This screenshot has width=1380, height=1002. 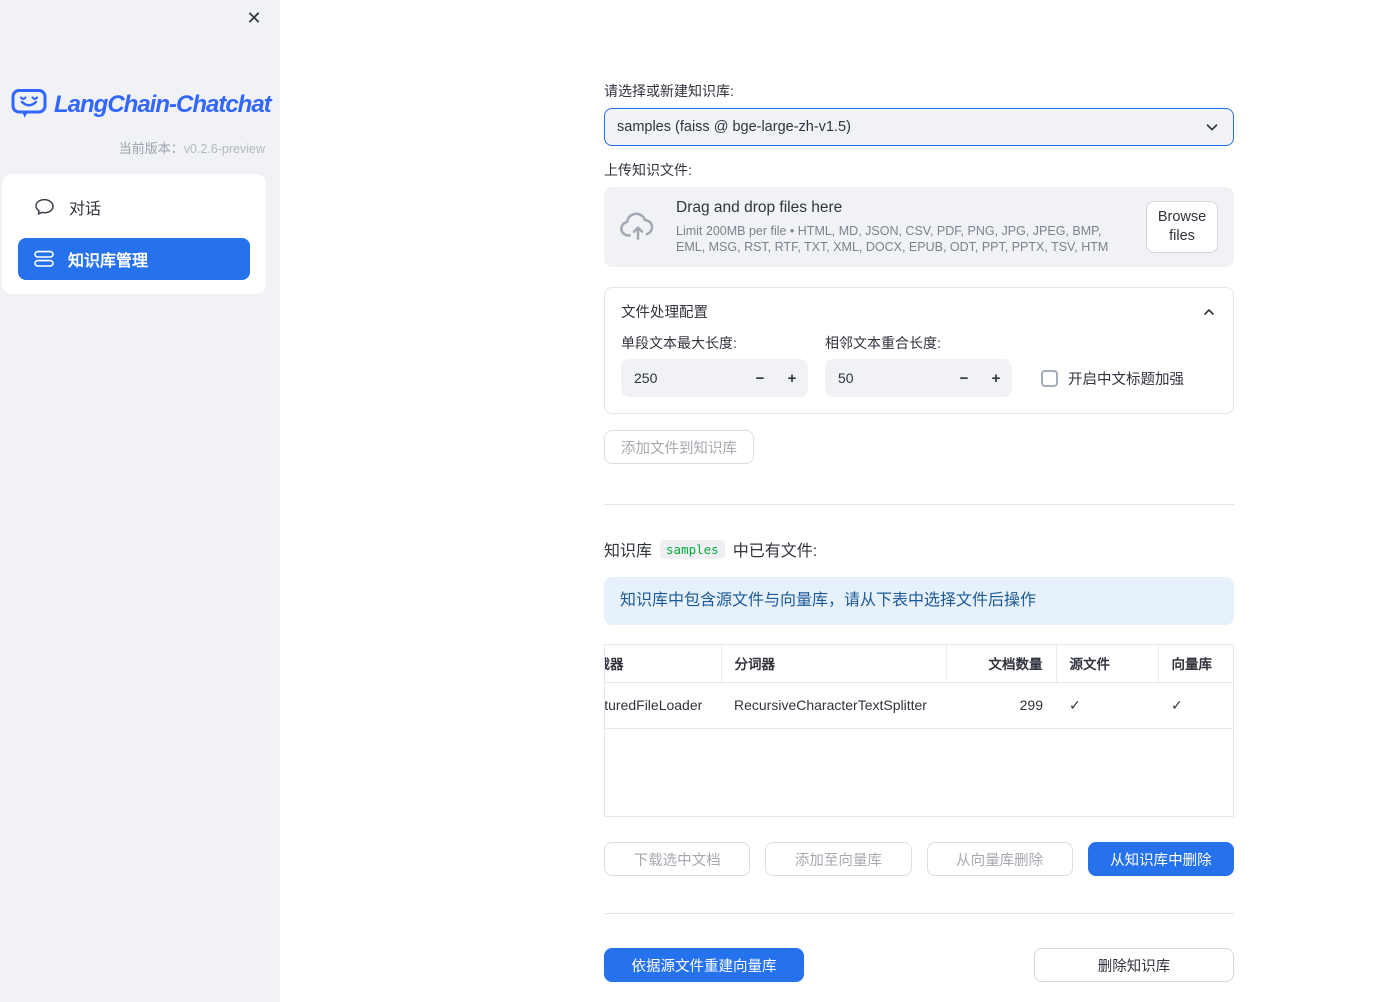 I want to click on overlap-size-input: 50 − +, so click(x=918, y=378).